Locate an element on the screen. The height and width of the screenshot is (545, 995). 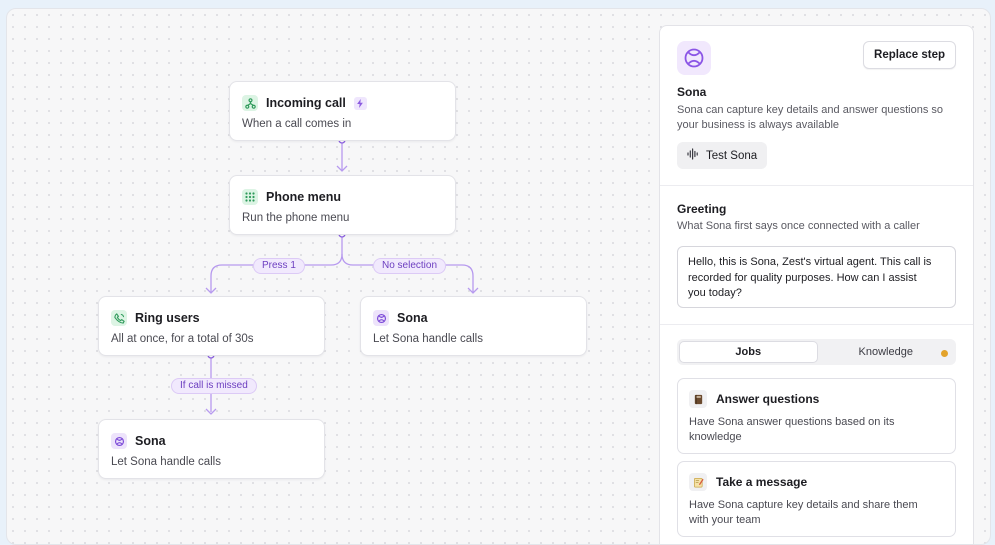
keypad-icon is located at coordinates (250, 197).